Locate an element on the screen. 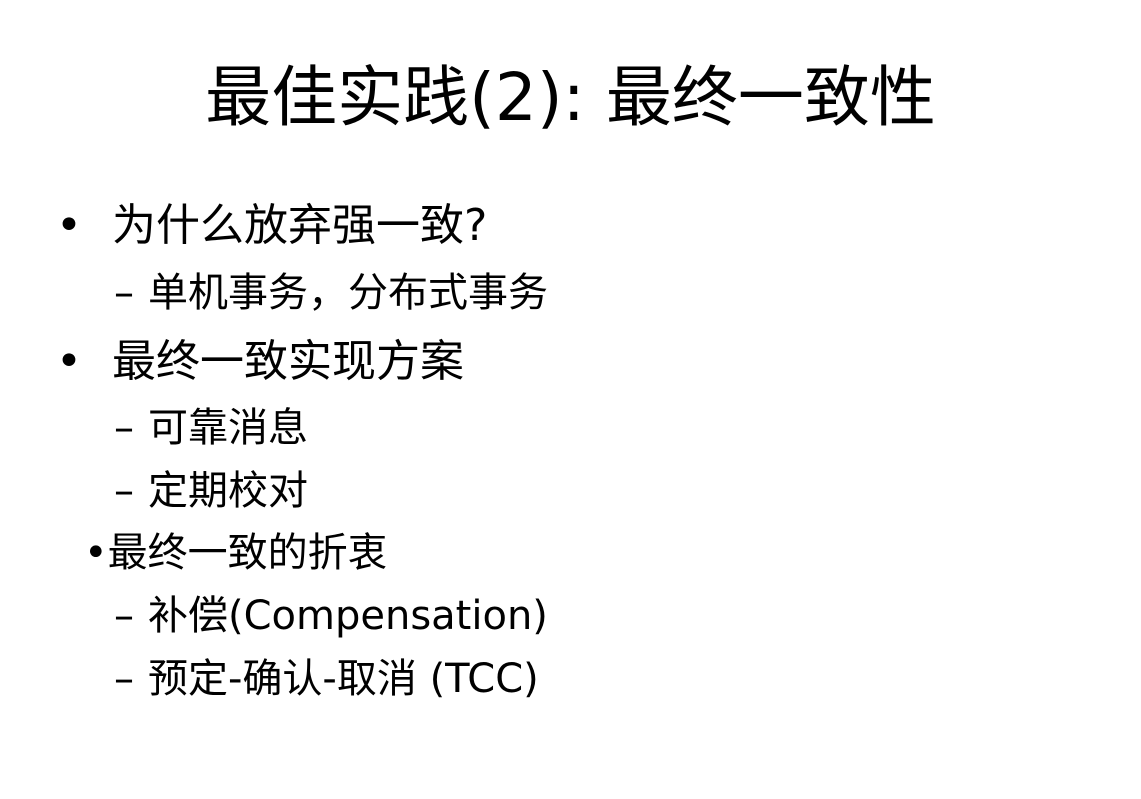 This screenshot has width=1141, height=799. bullet-item: • 为什么放弃强一致? is located at coordinates (271, 226).